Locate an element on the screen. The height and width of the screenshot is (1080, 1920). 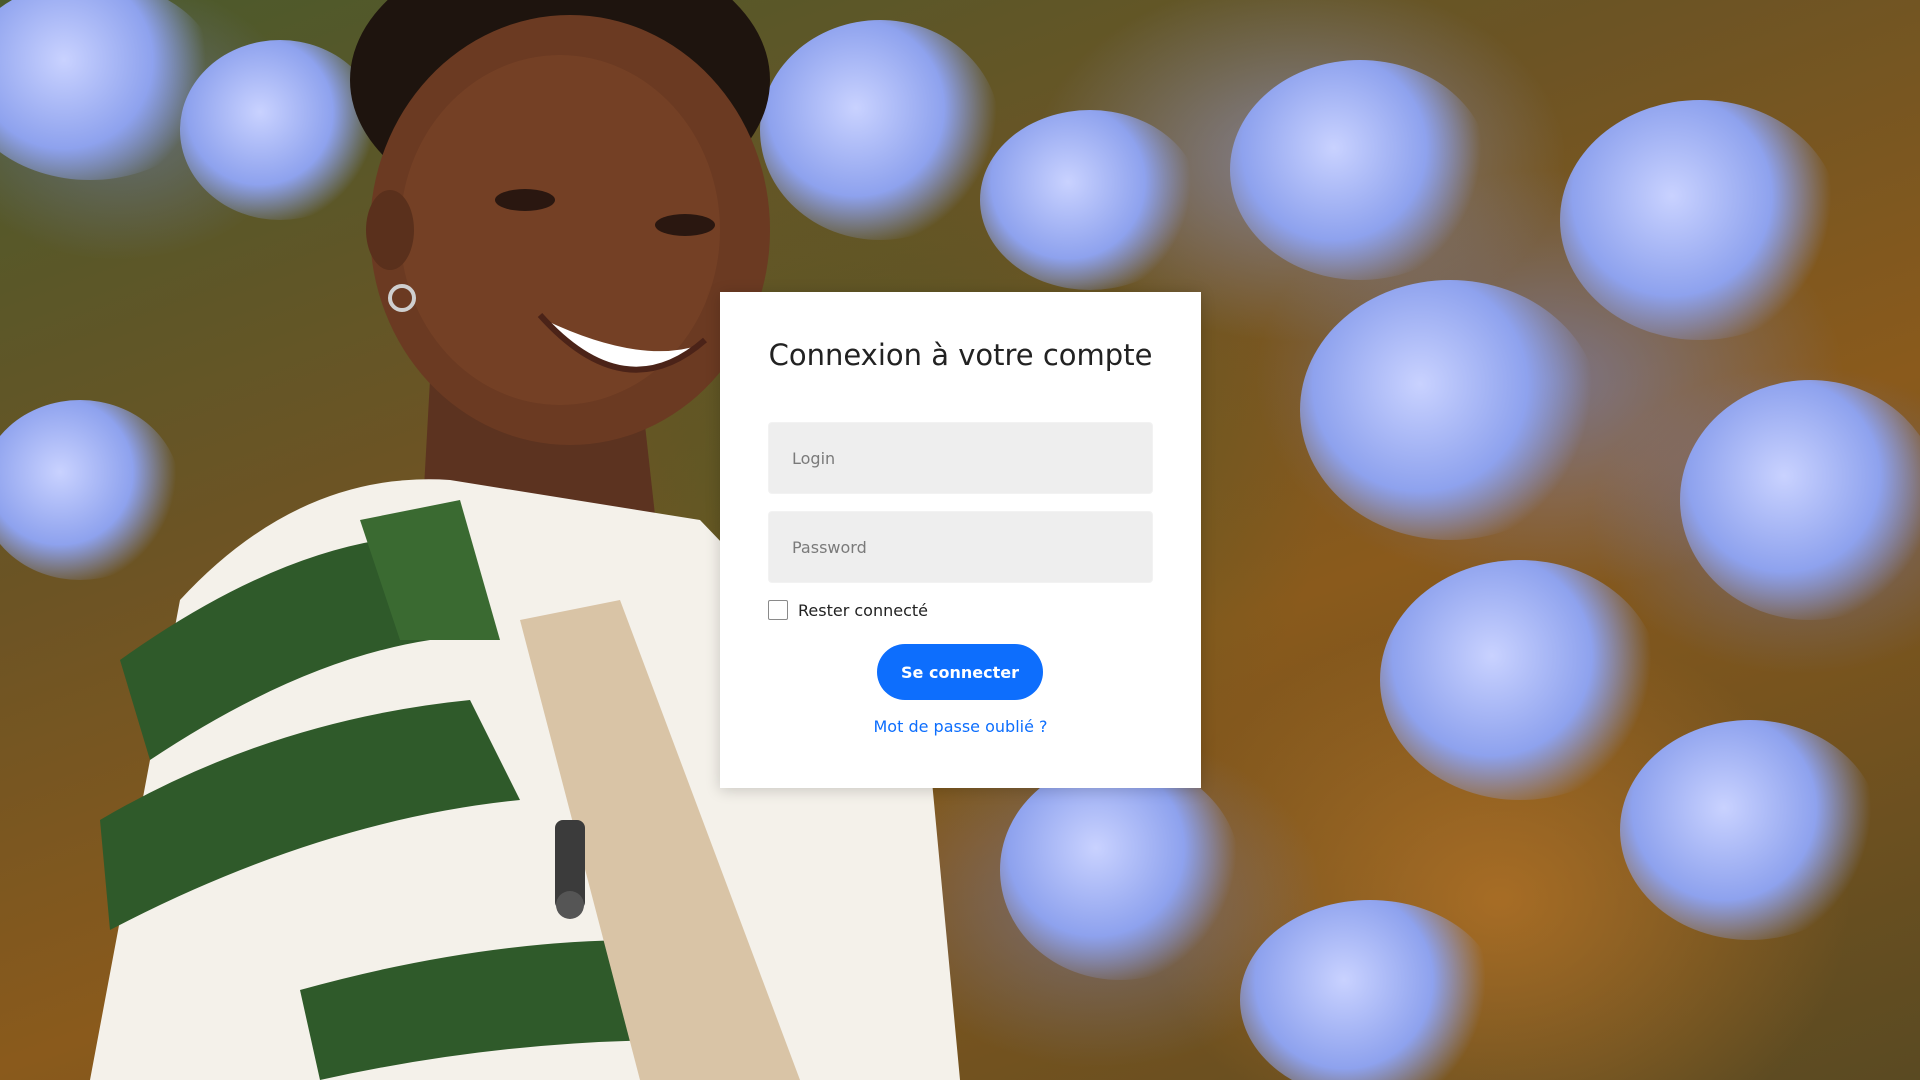
login-input is located at coordinates (960, 458).